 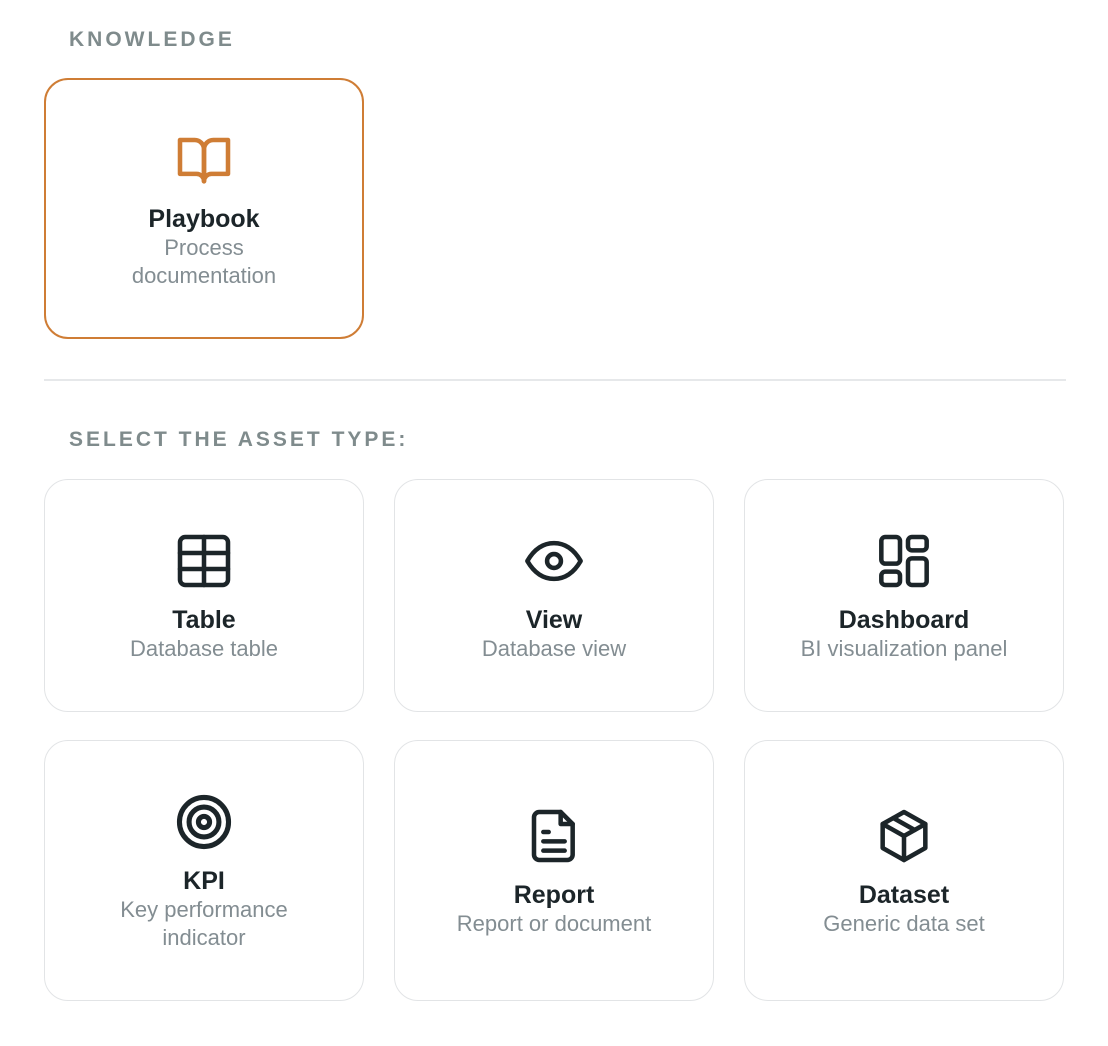 What do you see at coordinates (204, 218) in the screenshot?
I see `card-title: Playbook` at bounding box center [204, 218].